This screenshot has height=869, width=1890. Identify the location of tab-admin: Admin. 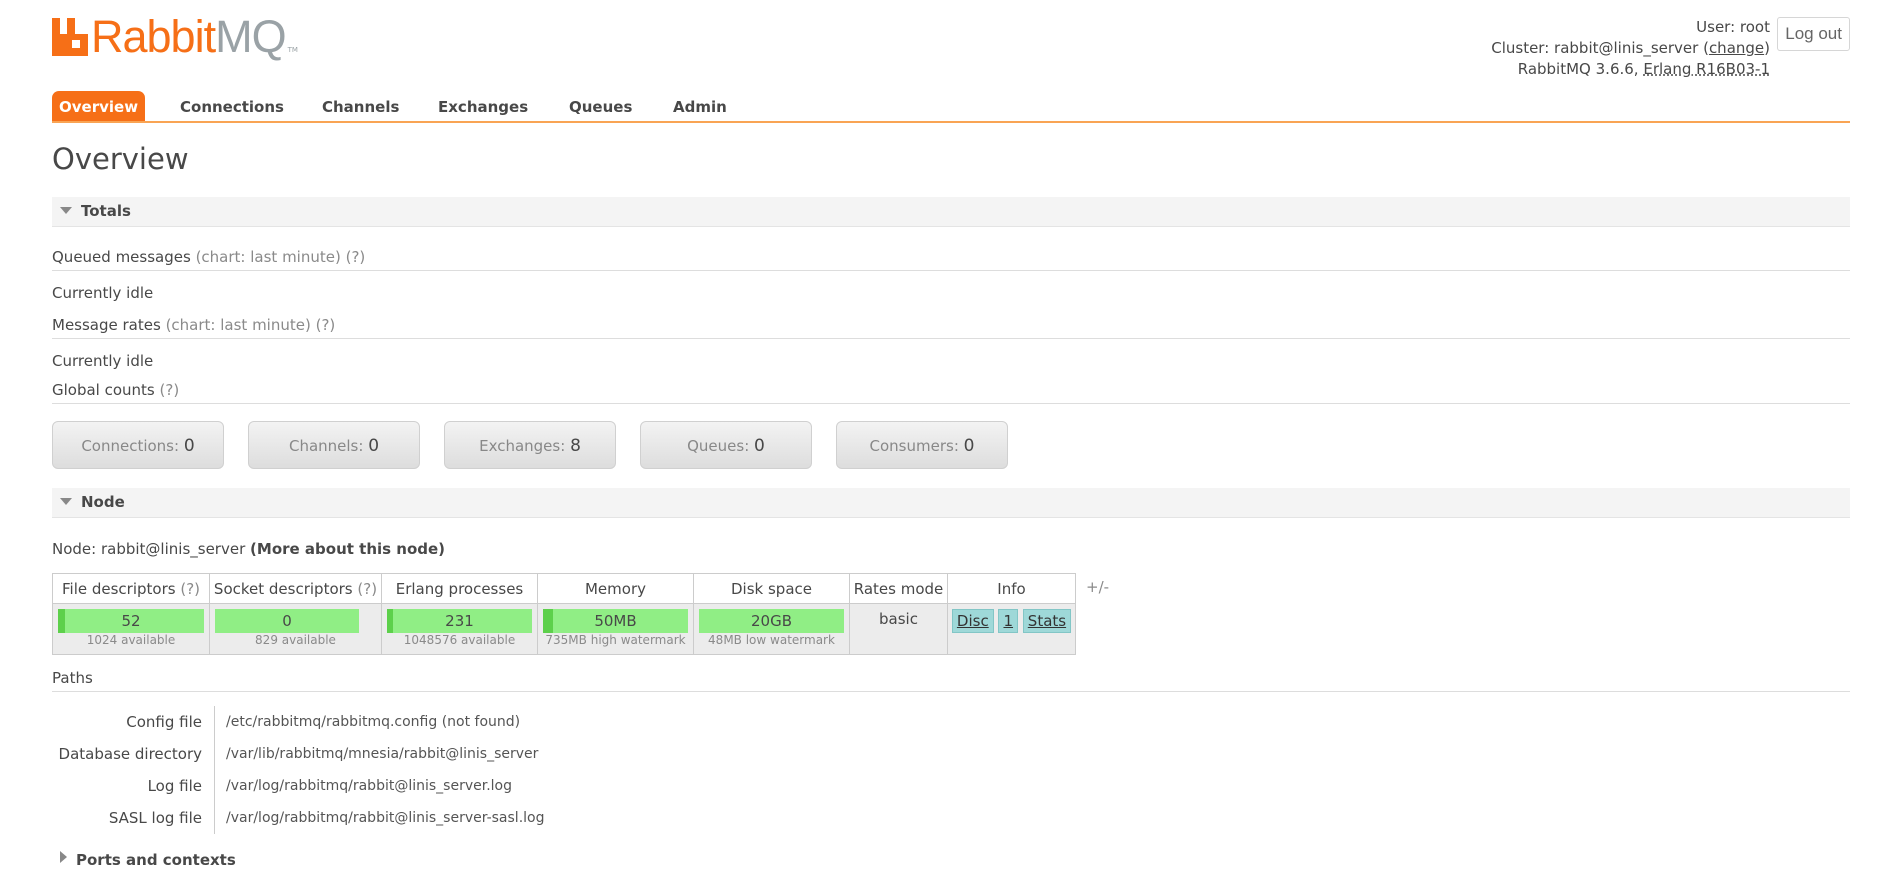
(700, 106).